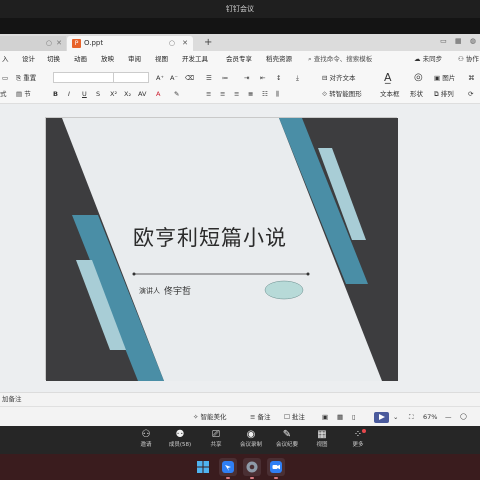 The width and height of the screenshot is (480, 480). I want to click on convert-smart-graphic-button: ⟐ 转智能图形, so click(342, 94).